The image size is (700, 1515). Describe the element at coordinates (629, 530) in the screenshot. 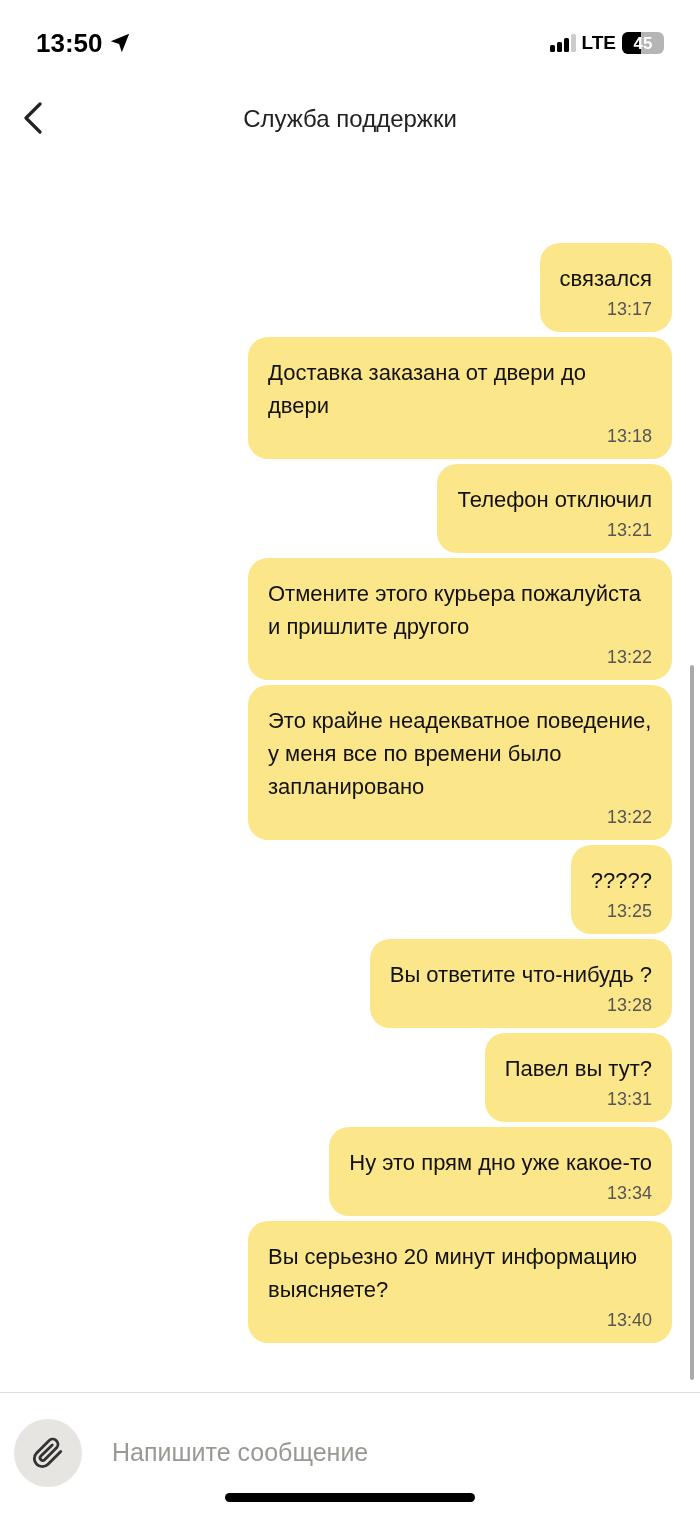

I see `message-time: 13:21` at that location.